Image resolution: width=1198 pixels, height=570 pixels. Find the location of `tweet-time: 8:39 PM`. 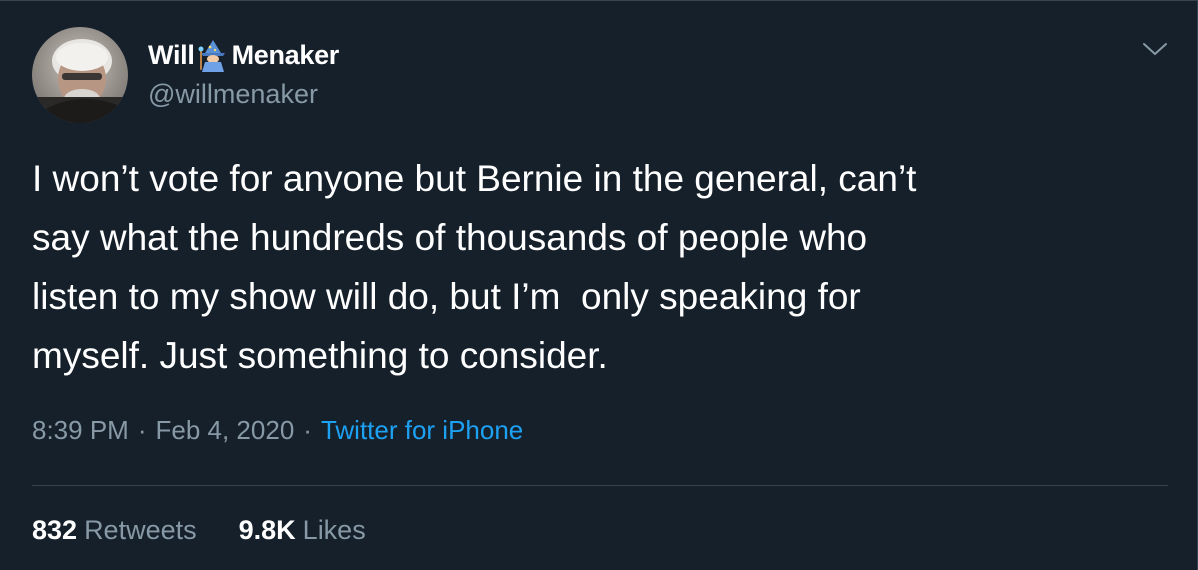

tweet-time: 8:39 PM is located at coordinates (80, 430).